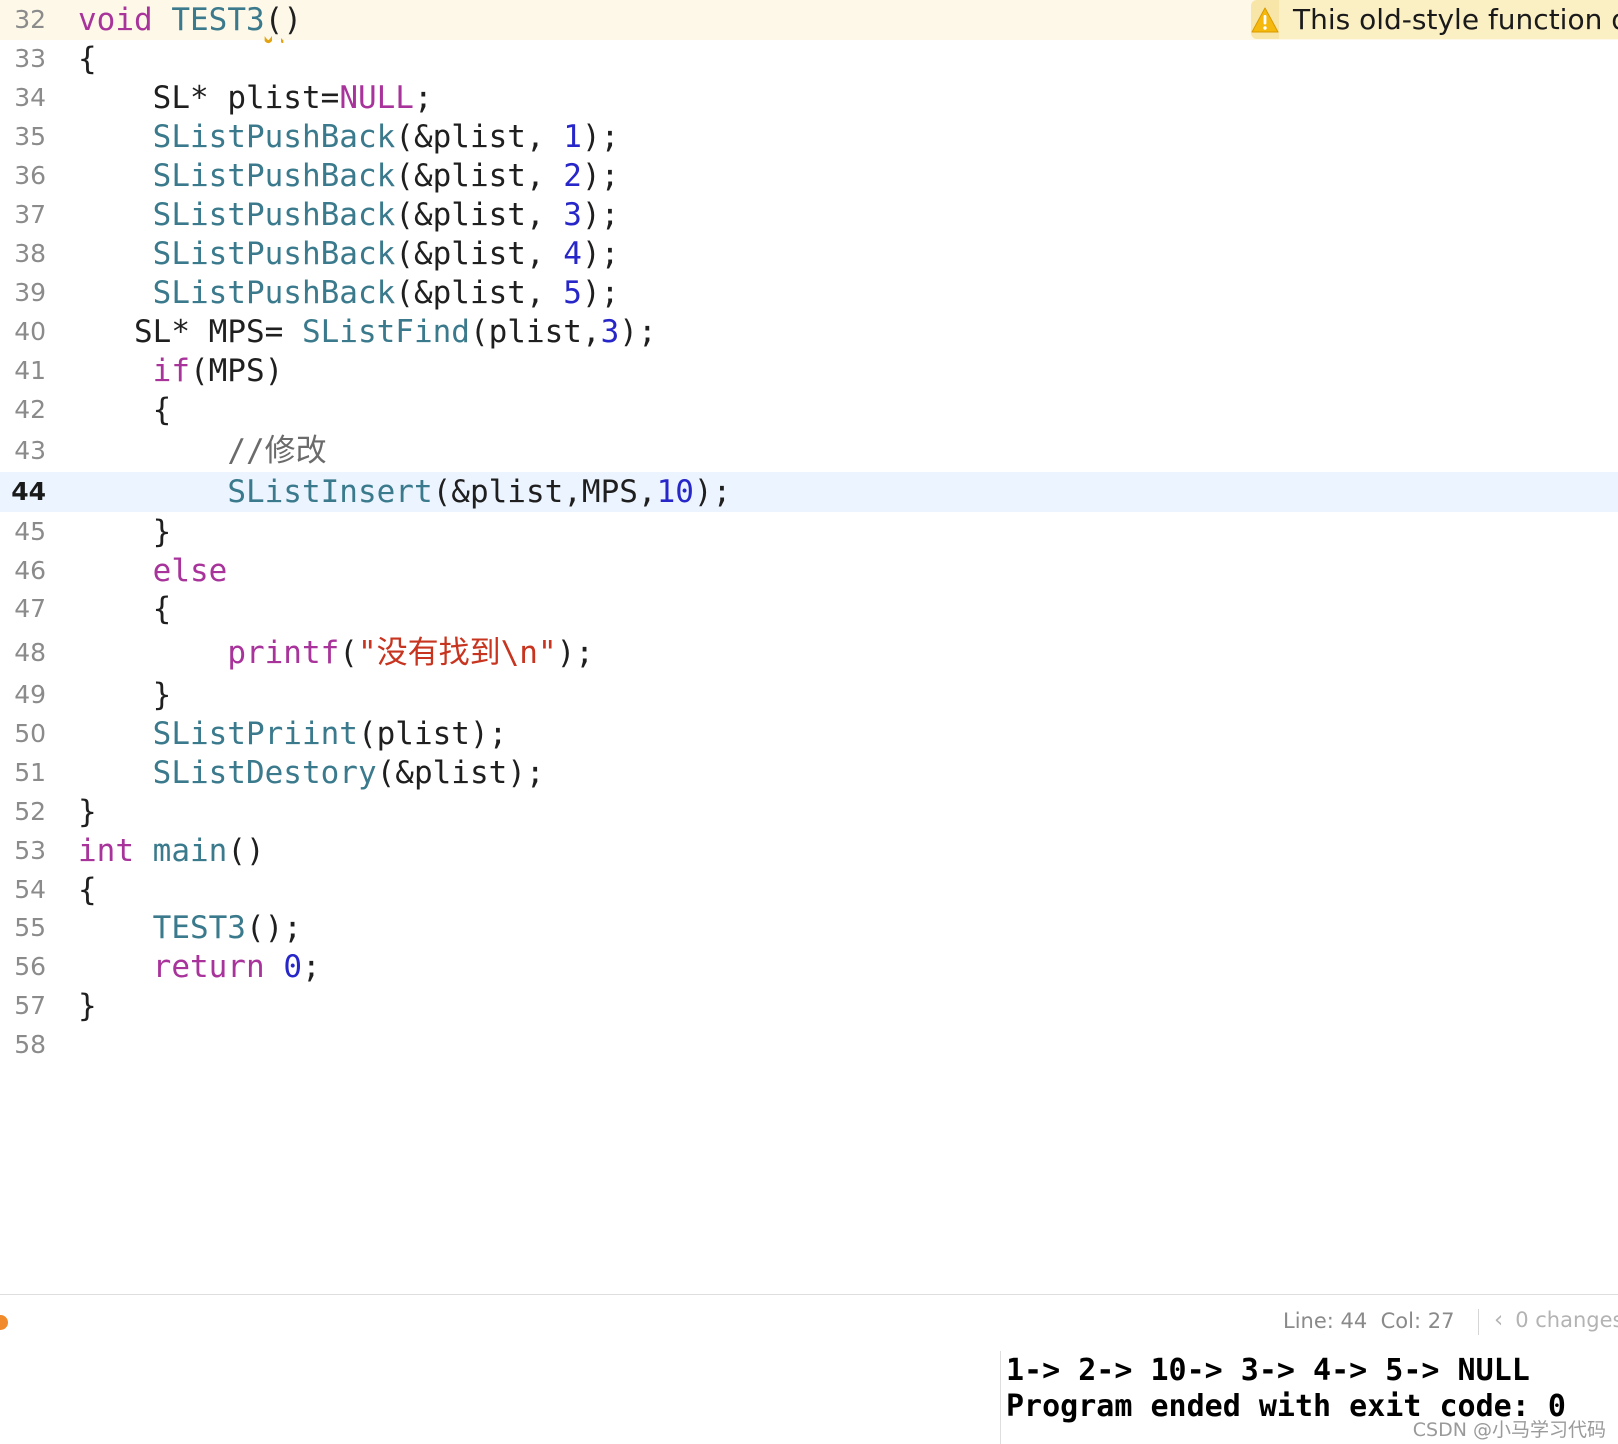 The height and width of the screenshot is (1444, 1618). I want to click on line-number: 46, so click(30, 570).